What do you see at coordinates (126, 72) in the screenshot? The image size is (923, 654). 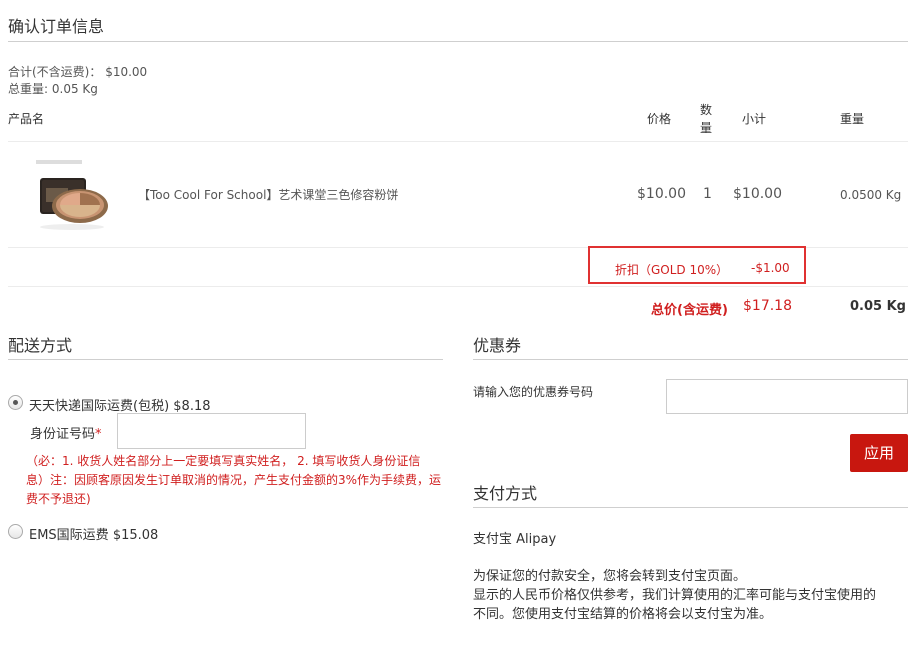 I see `subtotal-value: $10.00` at bounding box center [126, 72].